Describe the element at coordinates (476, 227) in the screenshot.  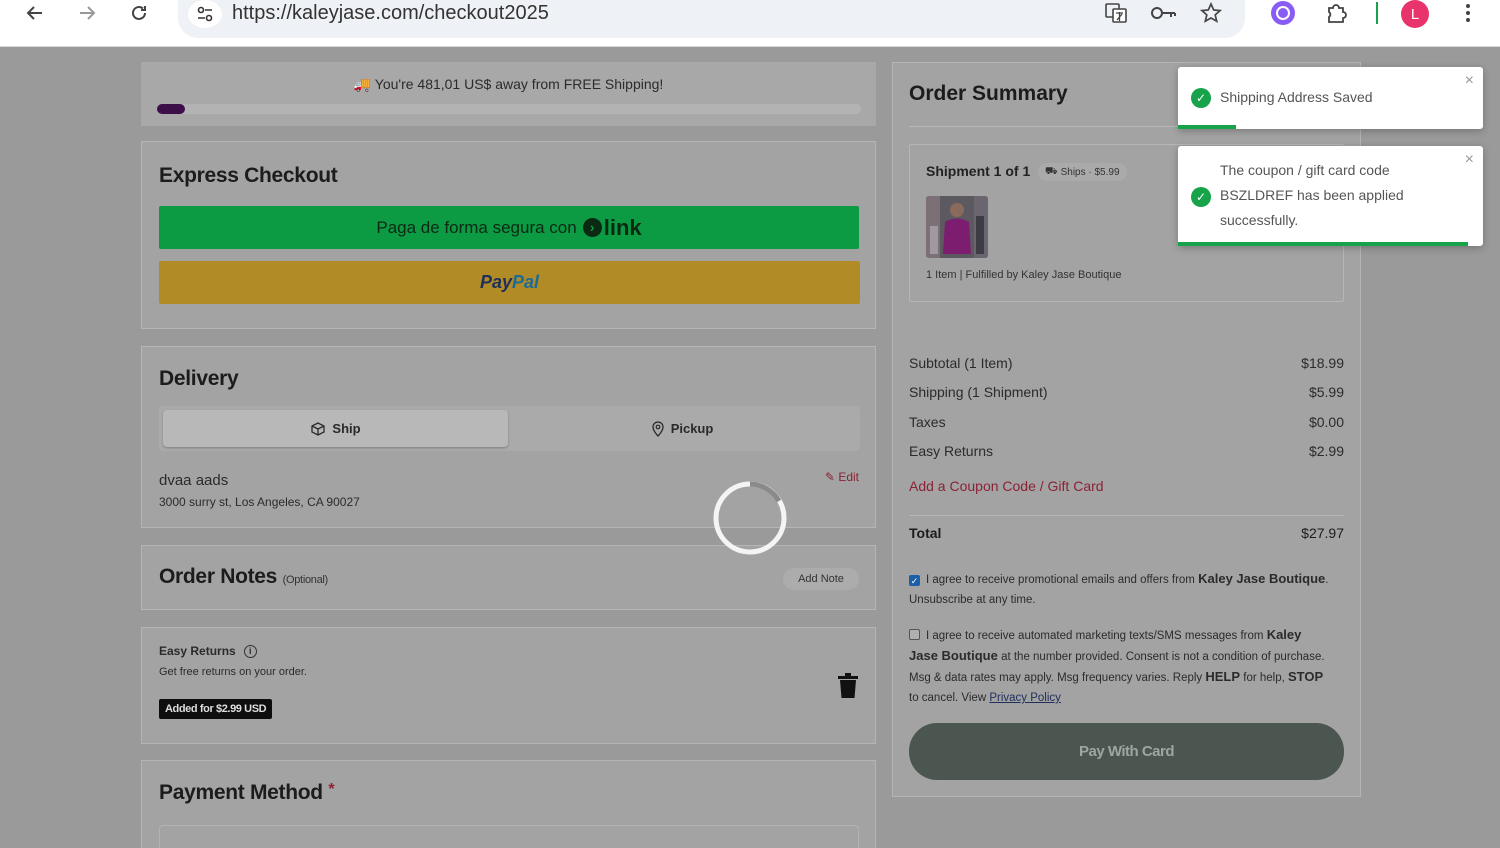
I see `link-pay-label: Paga de forma segura con` at that location.